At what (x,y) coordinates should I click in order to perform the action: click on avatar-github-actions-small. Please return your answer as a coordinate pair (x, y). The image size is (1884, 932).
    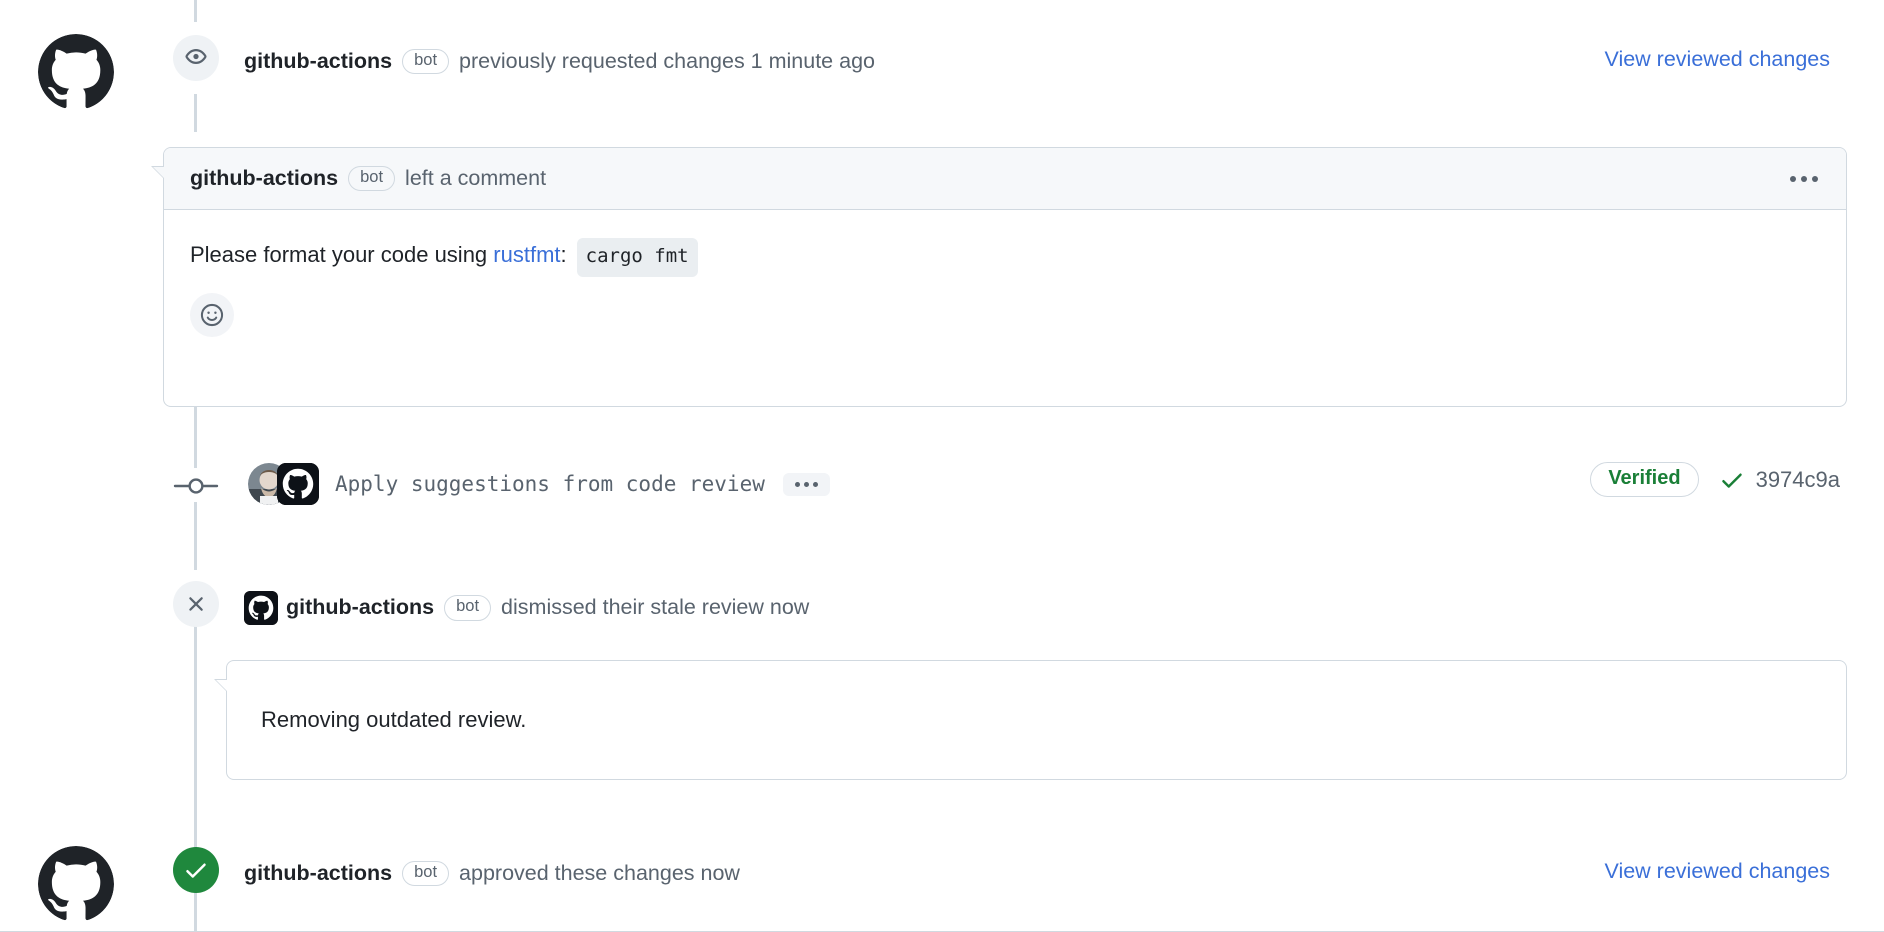
    Looking at the image, I should click on (261, 608).